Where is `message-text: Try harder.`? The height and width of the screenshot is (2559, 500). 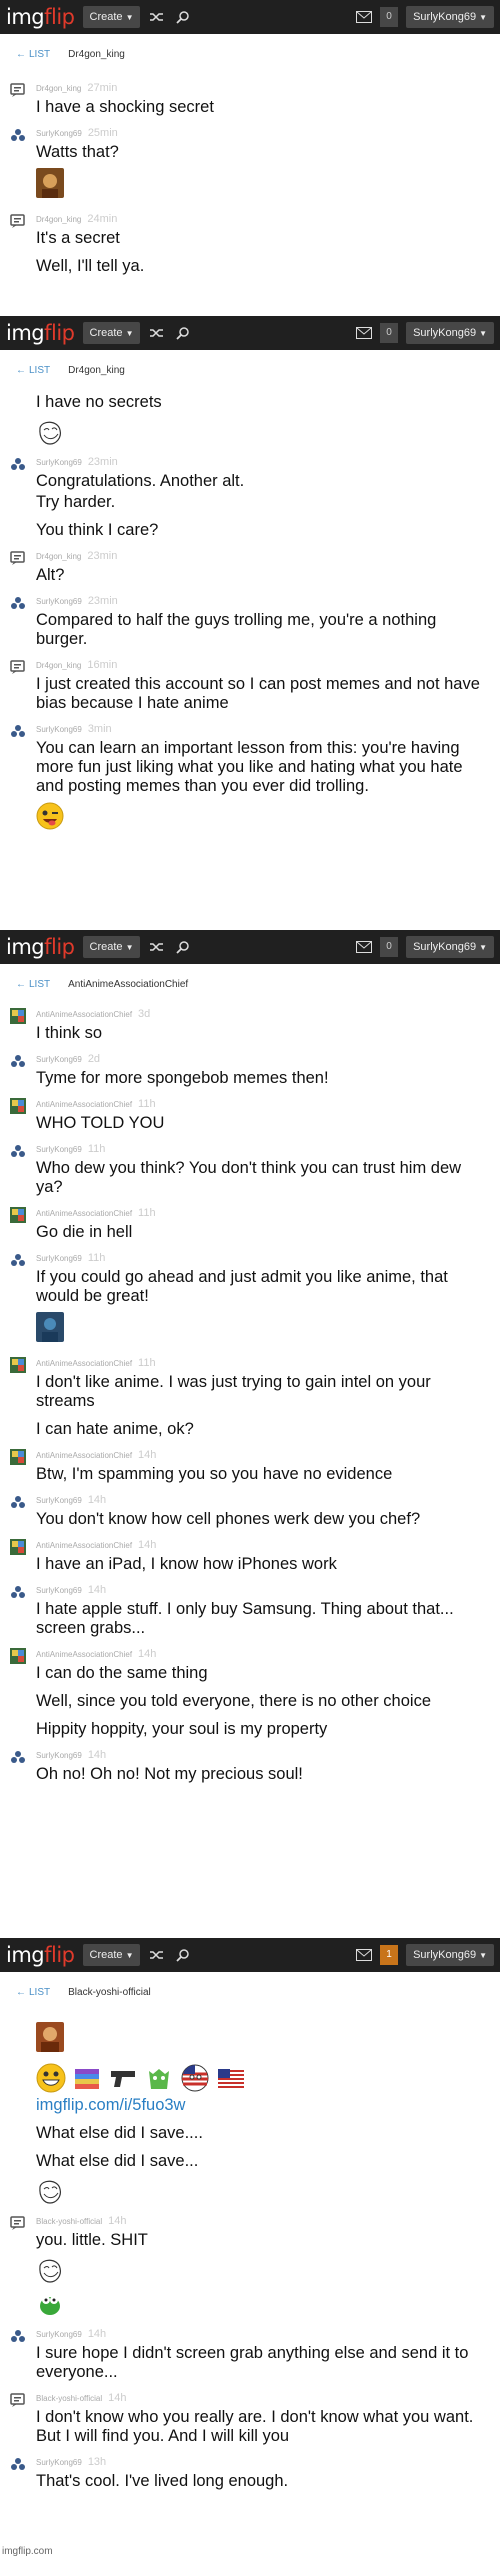 message-text: Try harder. is located at coordinates (76, 502).